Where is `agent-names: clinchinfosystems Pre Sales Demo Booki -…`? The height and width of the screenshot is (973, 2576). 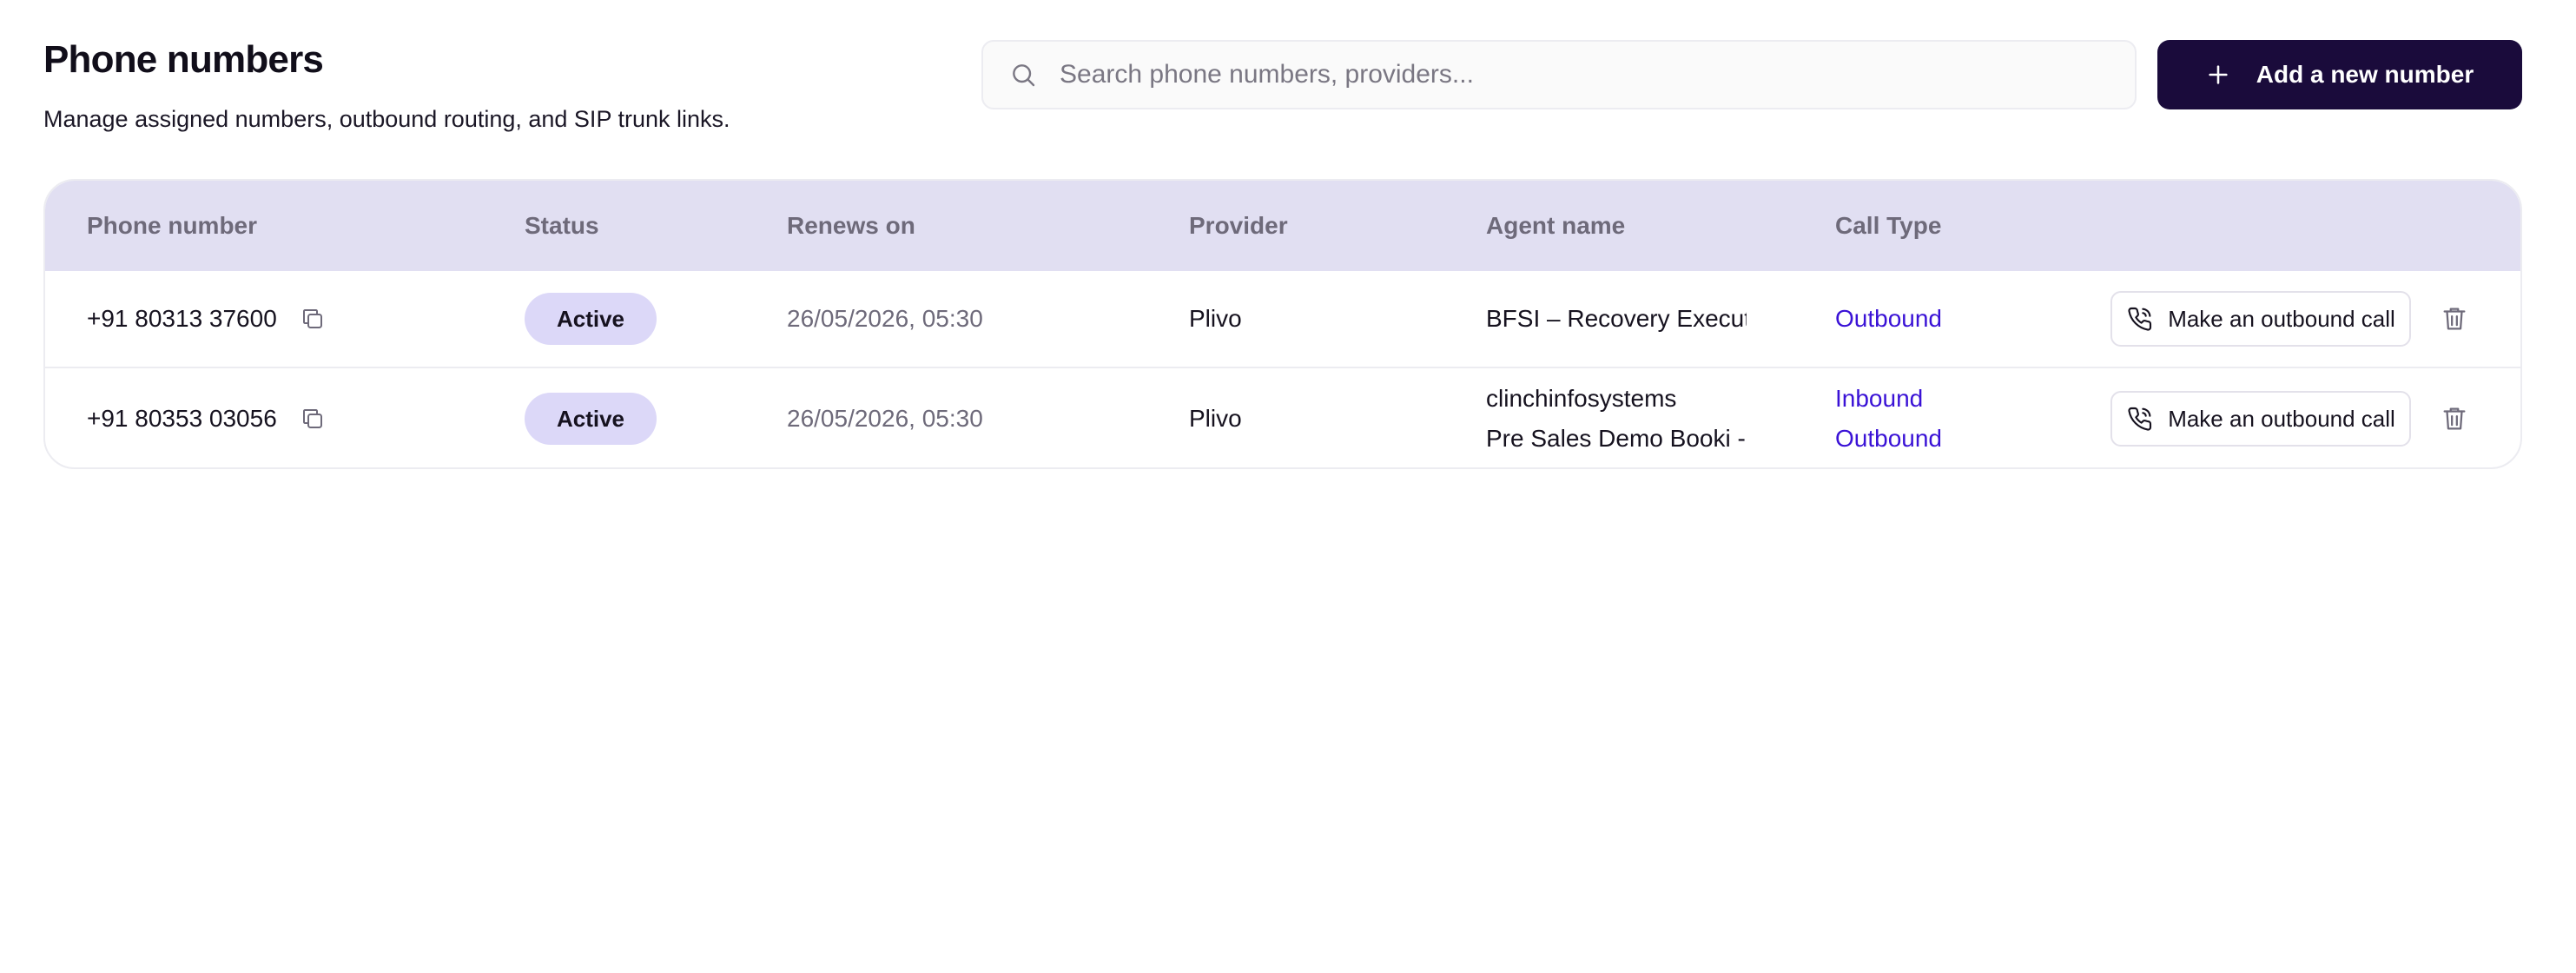 agent-names: clinchinfosystems Pre Sales Demo Booki -… is located at coordinates (1616, 417).